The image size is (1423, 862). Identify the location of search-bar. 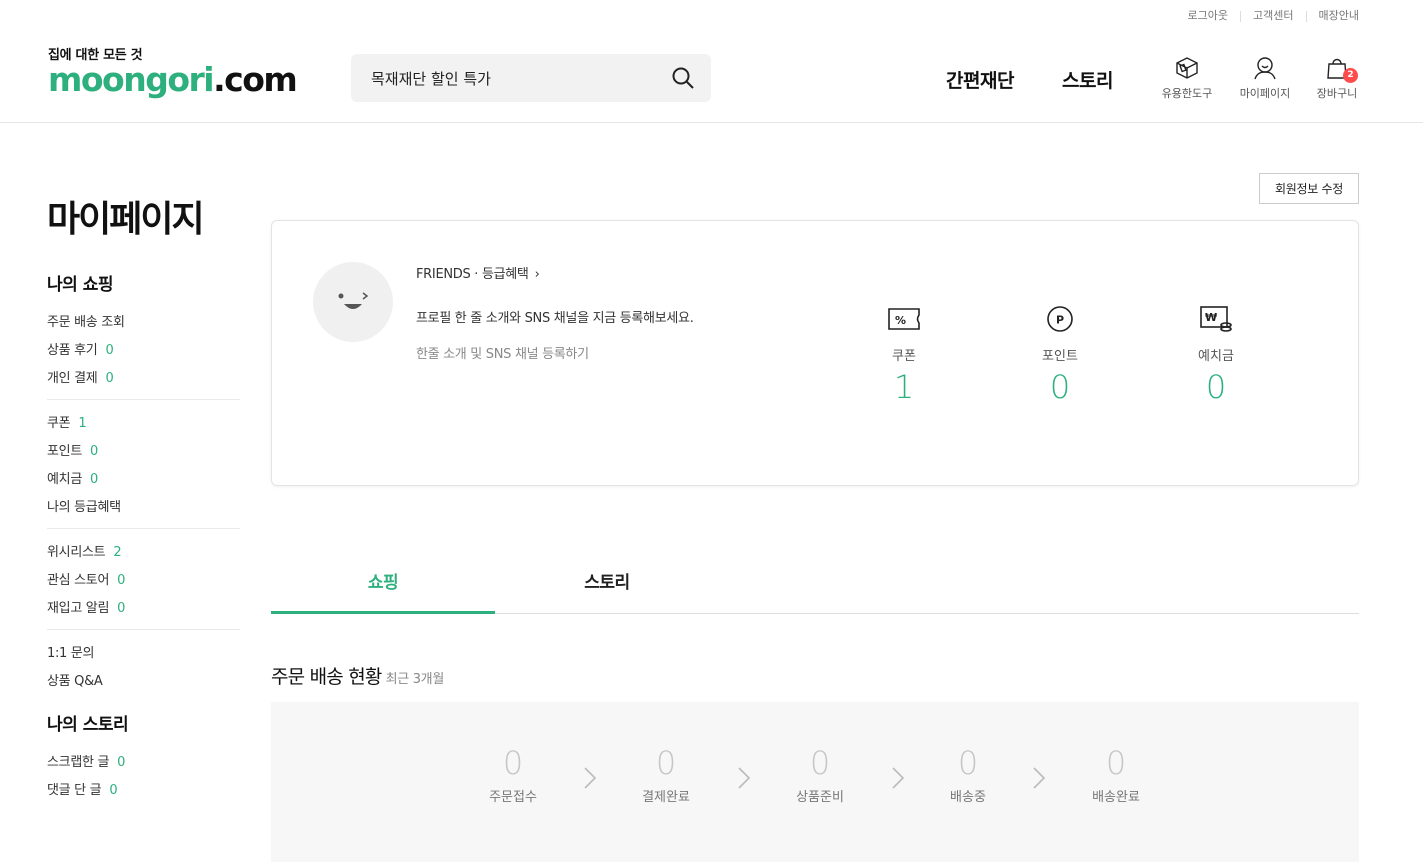
(531, 78).